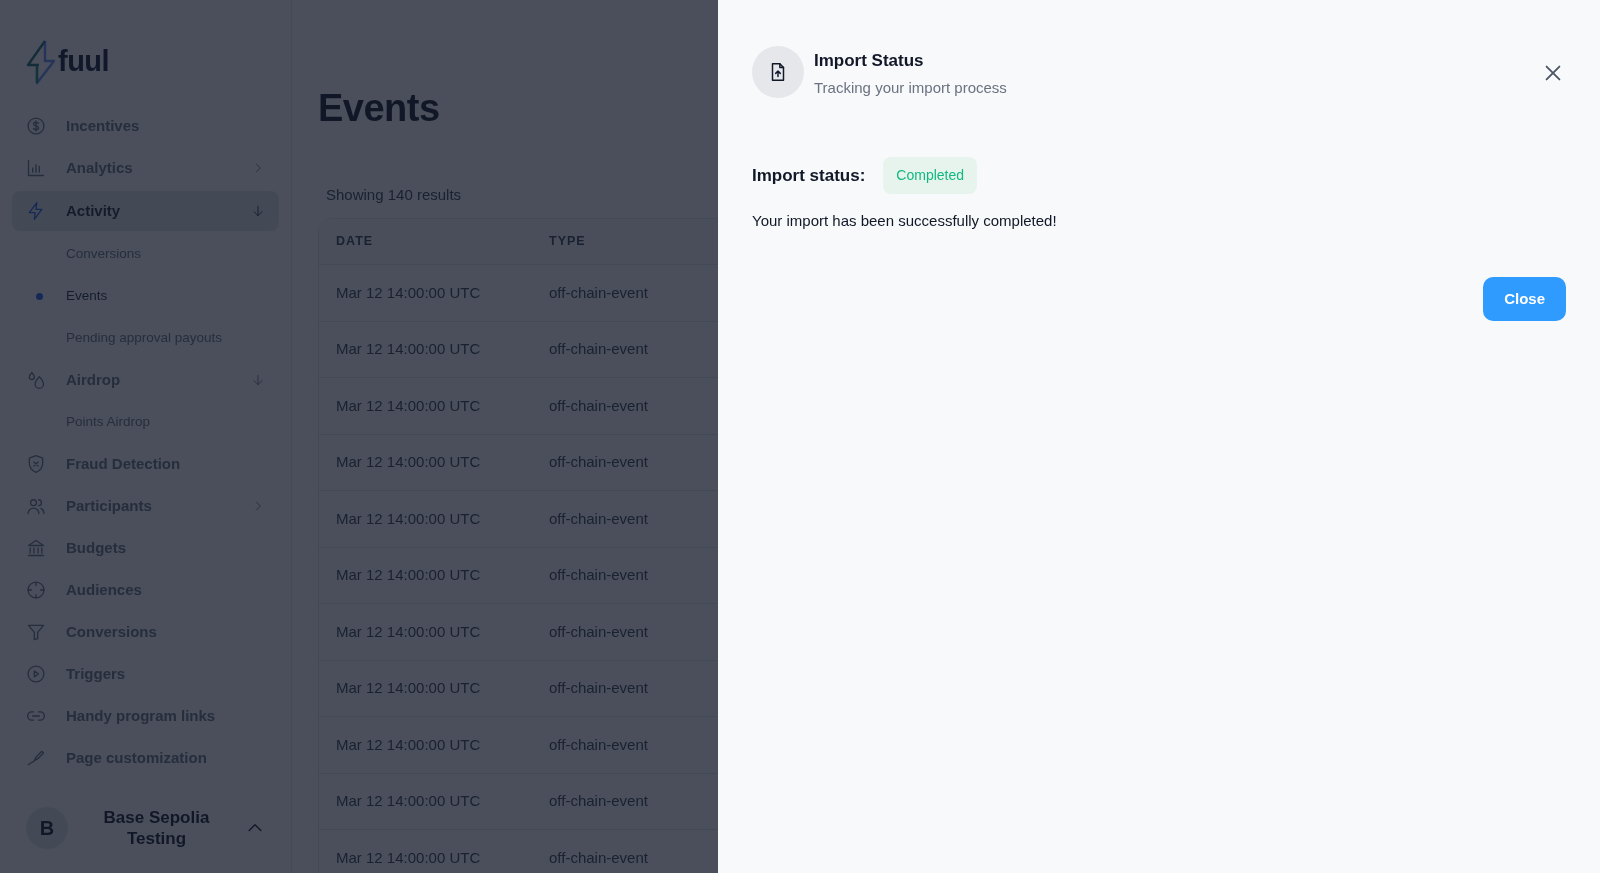 The height and width of the screenshot is (873, 1600). I want to click on close-button: Close, so click(1524, 298).